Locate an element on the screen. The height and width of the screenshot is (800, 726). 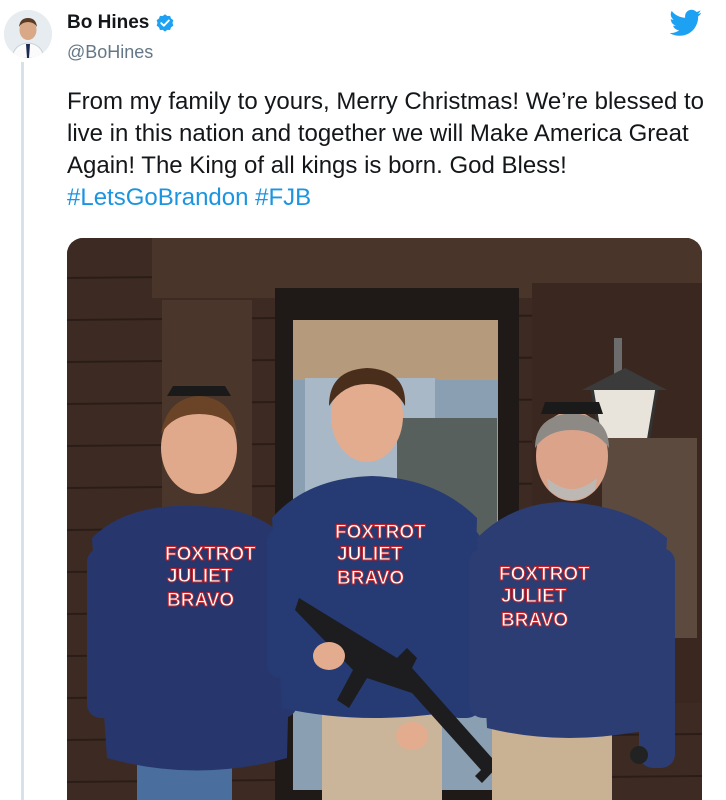
twitter-bird-icon is located at coordinates (685, 23).